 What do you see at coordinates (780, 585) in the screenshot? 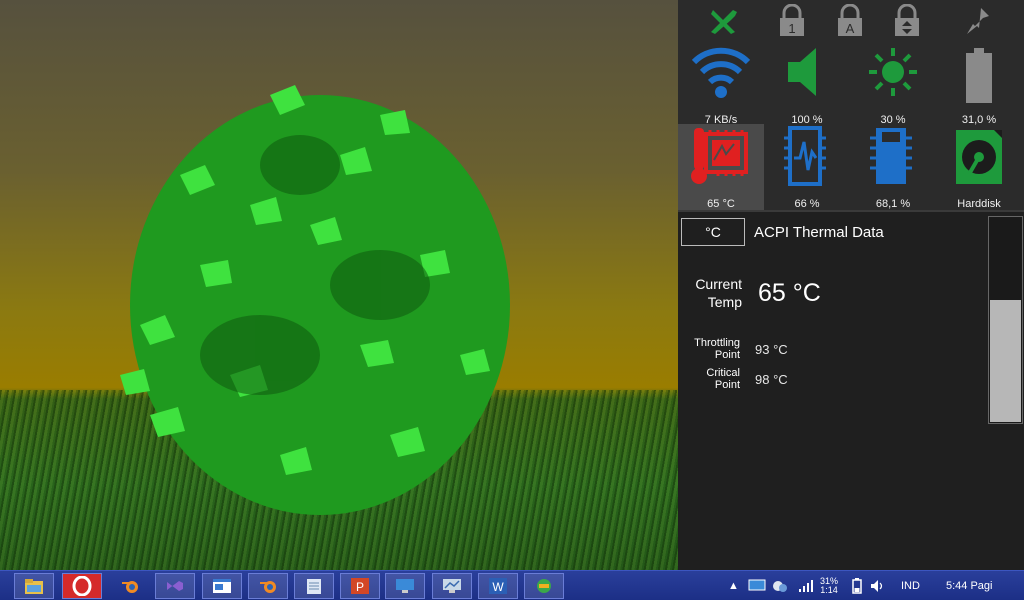
I see `tray-network-app-icon` at bounding box center [780, 585].